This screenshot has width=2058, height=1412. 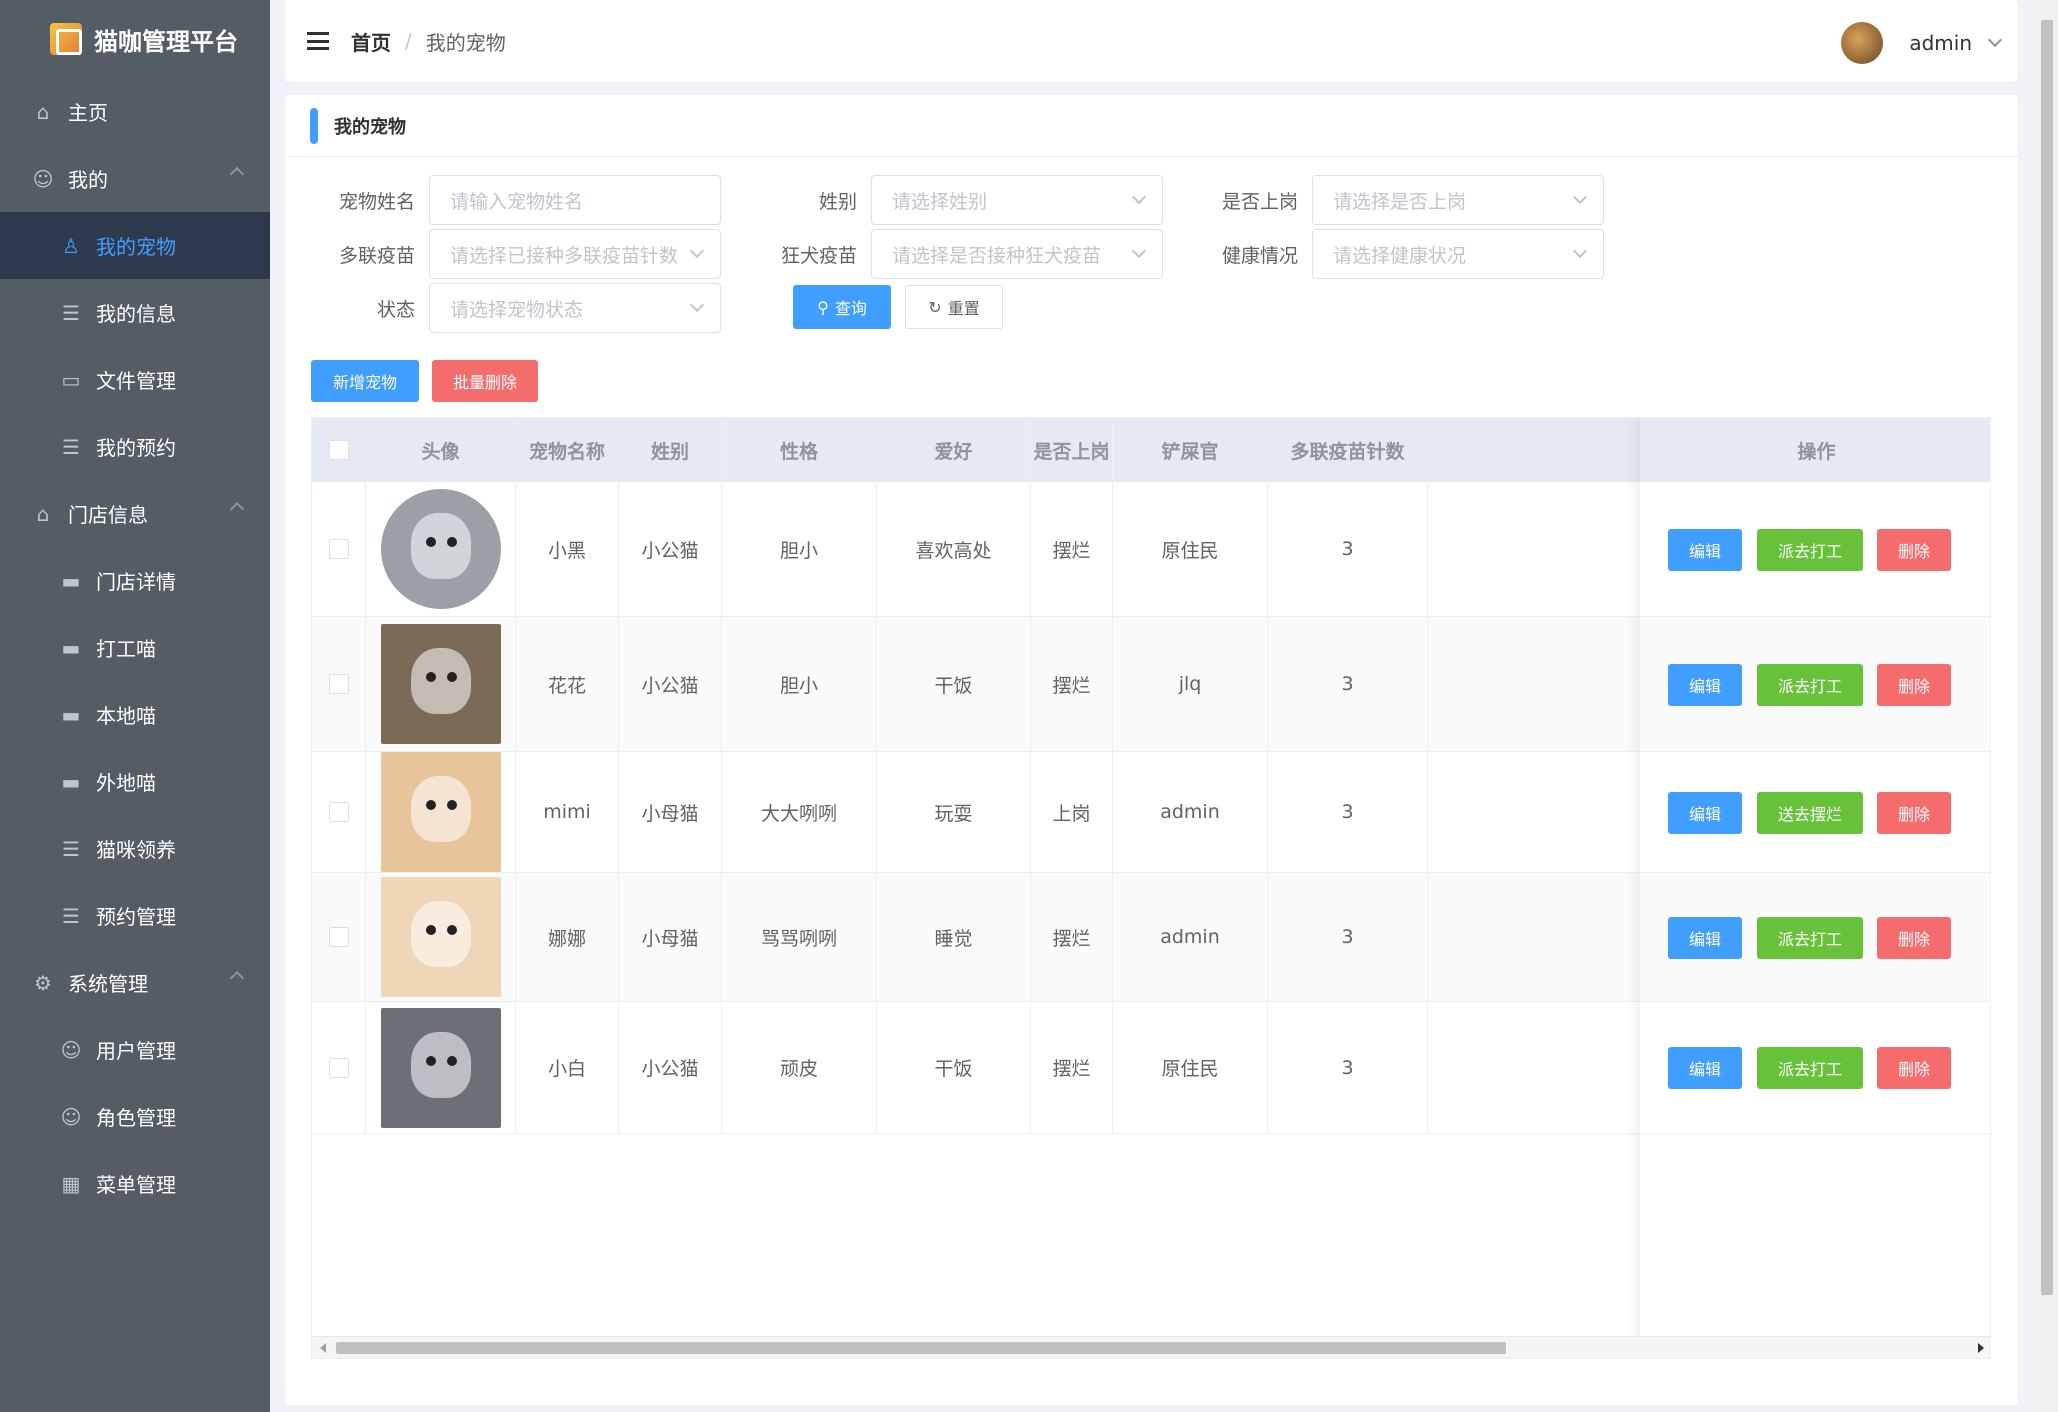 I want to click on gender-select: 请选择姓别, so click(x=1017, y=200).